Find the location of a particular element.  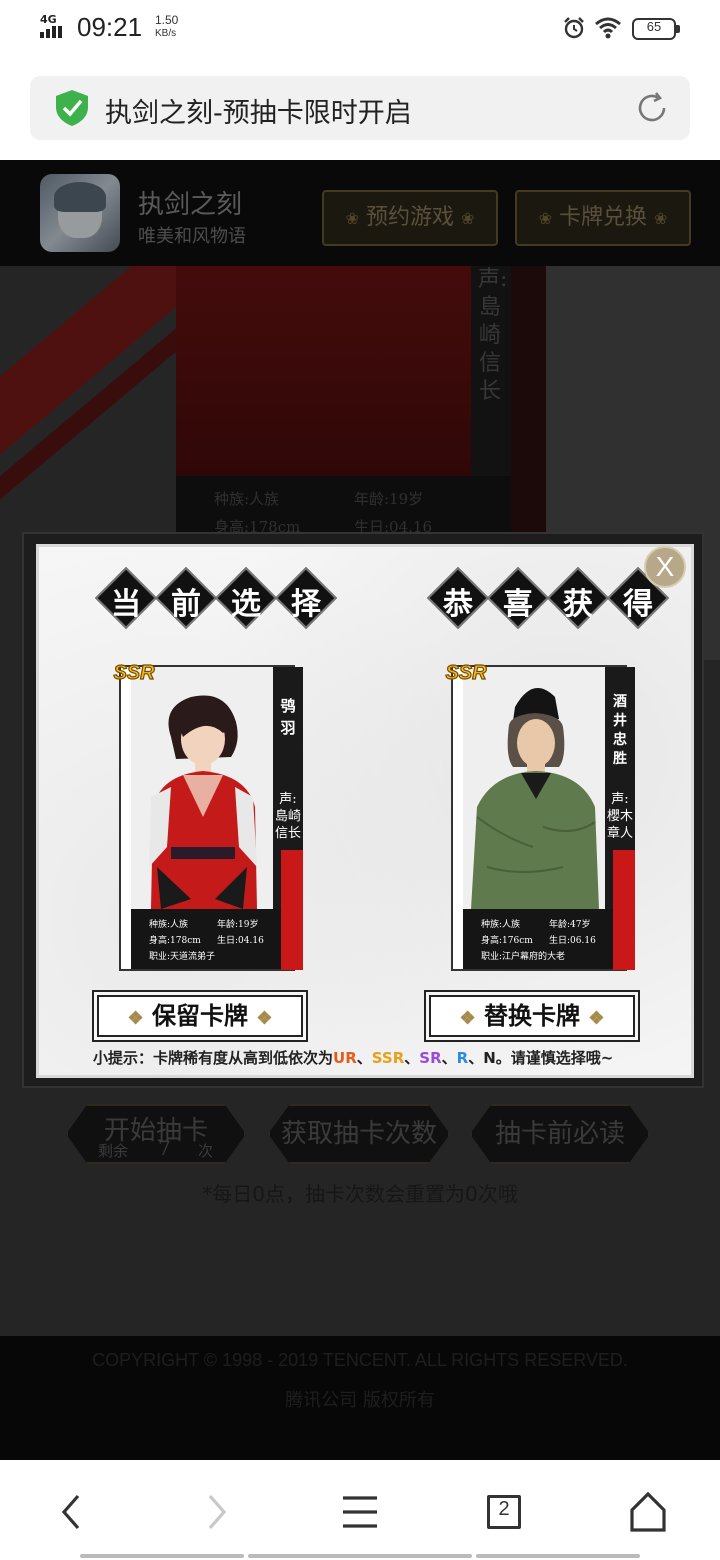

card-info-panel: 种族:人族 年龄:19岁 身高:178cm 生日:04.16 职业:天道流弟子 is located at coordinates (206, 939).